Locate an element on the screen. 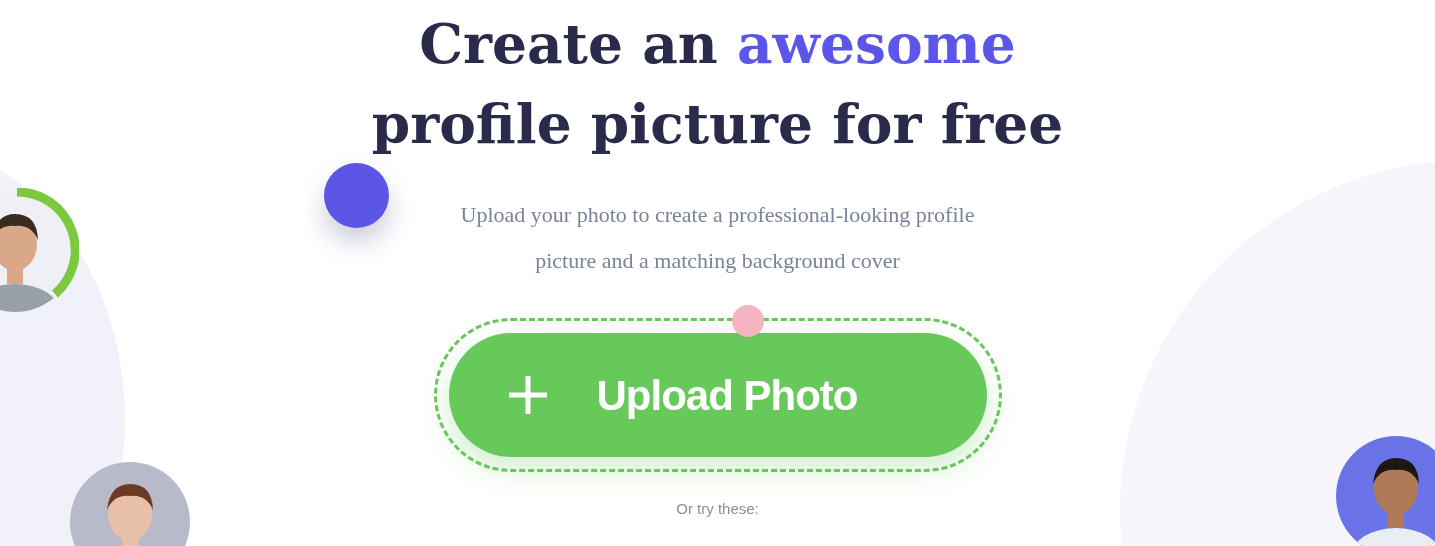 This screenshot has height=546, width=1435. plus-icon is located at coordinates (527, 395).